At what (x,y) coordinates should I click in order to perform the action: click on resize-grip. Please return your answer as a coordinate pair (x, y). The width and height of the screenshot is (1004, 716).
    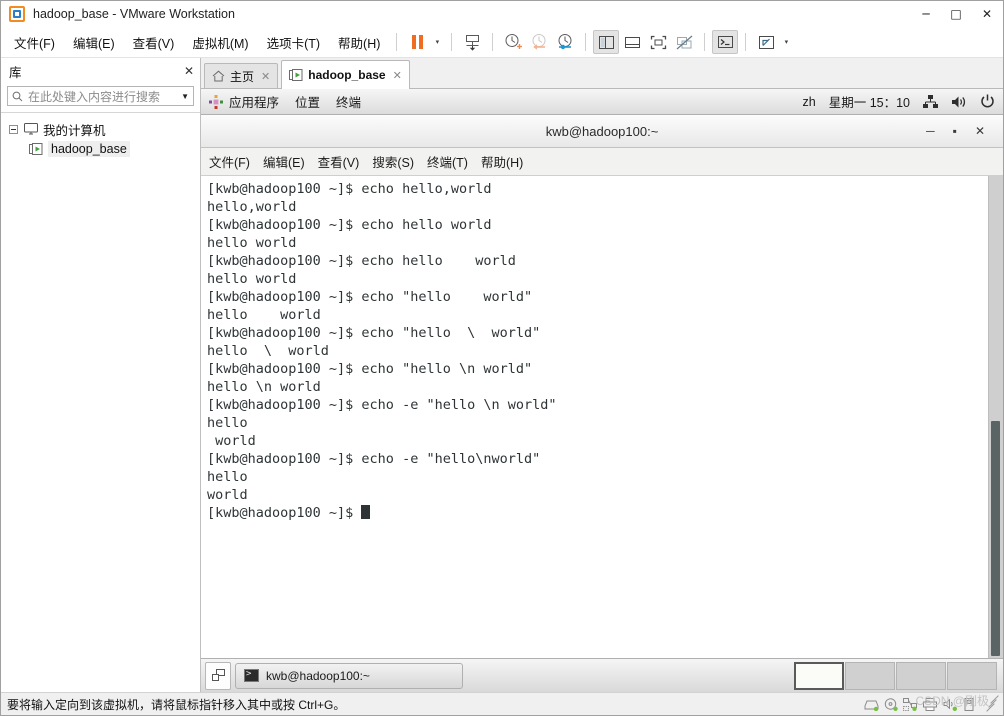
    Looking at the image, I should click on (992, 703).